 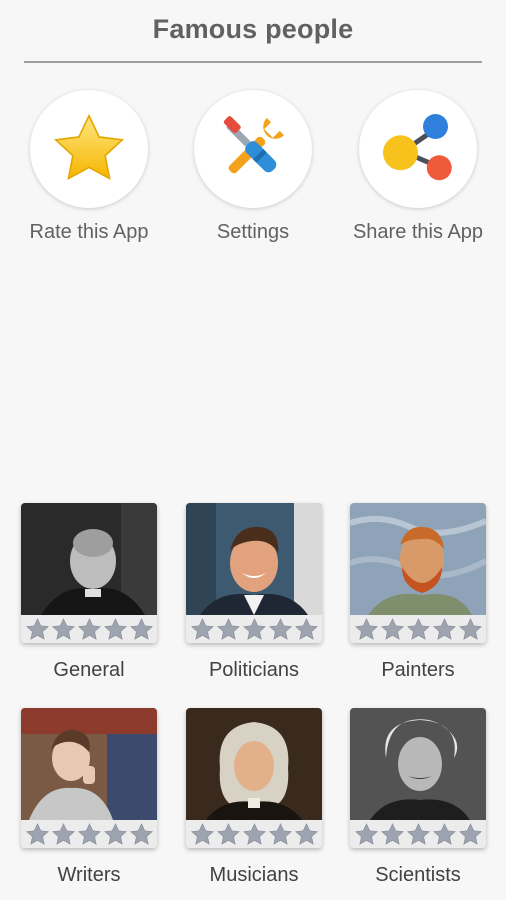 I want to click on page-title: Famous people, so click(x=253, y=29).